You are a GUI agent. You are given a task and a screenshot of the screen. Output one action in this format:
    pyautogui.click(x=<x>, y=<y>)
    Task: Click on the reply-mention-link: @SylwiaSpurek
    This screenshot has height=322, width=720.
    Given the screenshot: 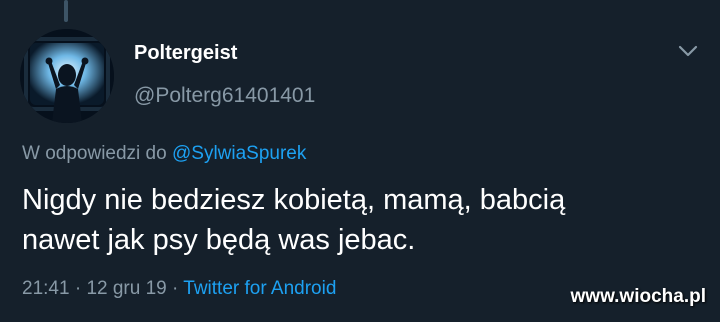 What is the action you would take?
    pyautogui.click(x=239, y=153)
    